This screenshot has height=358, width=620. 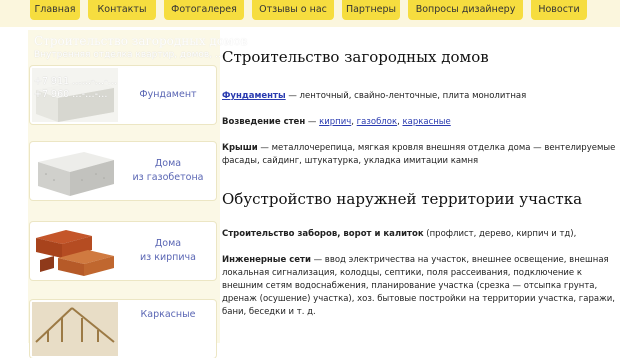 I want to click on nav-item-partners: Партнеры, so click(x=371, y=10).